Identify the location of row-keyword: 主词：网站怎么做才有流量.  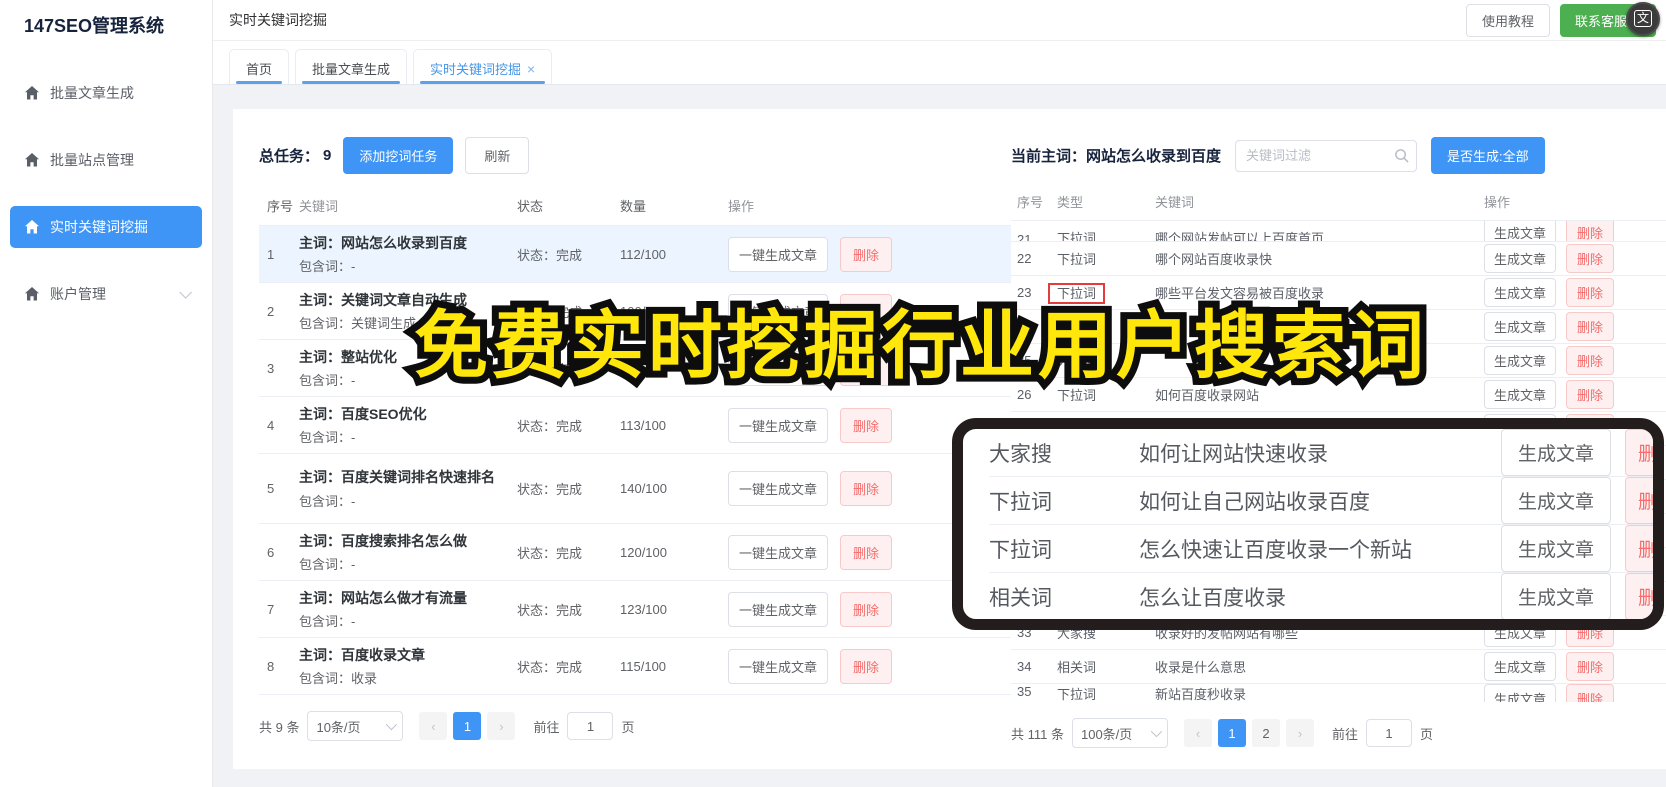
(383, 597).